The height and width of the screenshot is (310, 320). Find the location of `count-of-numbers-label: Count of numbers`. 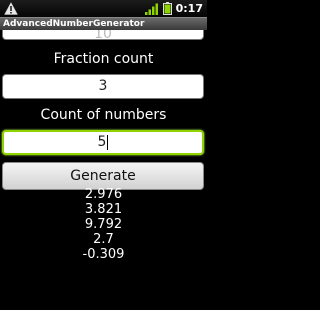

count-of-numbers-label: Count of numbers is located at coordinates (103, 115).